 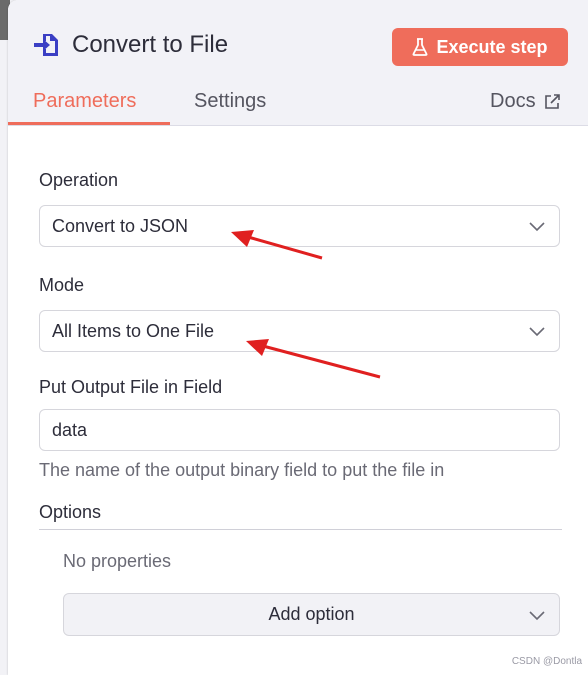 What do you see at coordinates (89, 123) in the screenshot?
I see `active-tab-indicator` at bounding box center [89, 123].